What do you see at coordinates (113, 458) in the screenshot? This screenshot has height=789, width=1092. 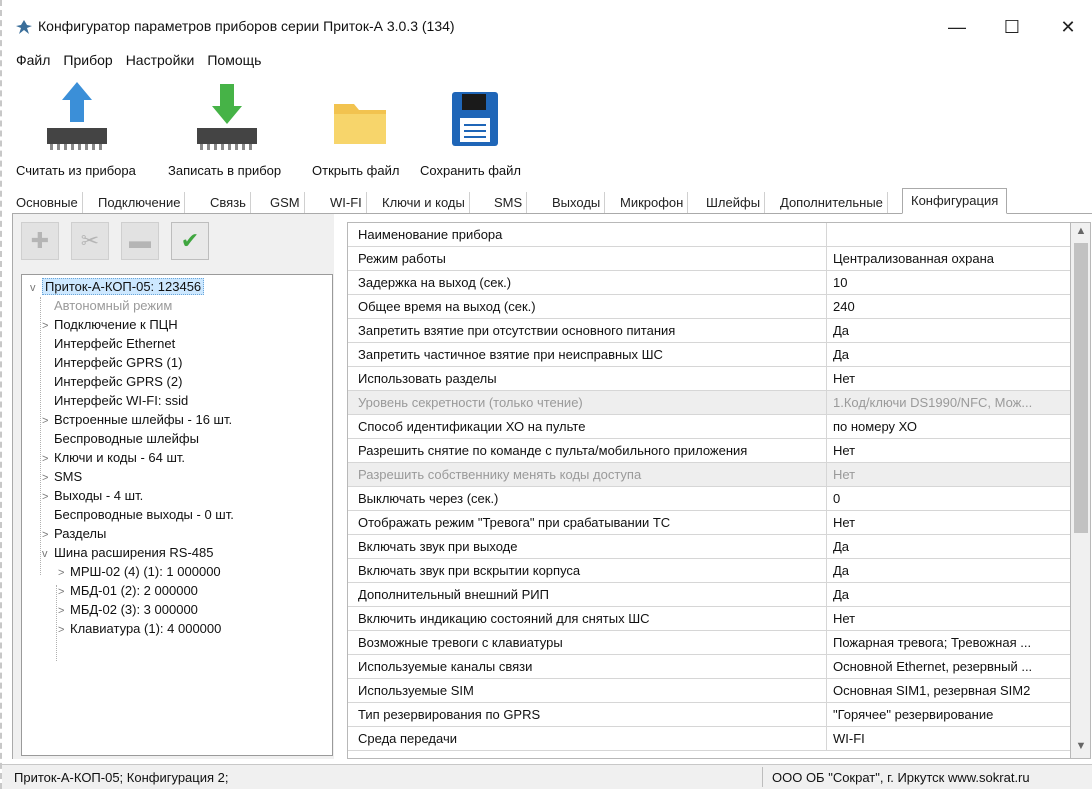 I see `tree-item-keys-codes: > Ключи и коды - 64 шт.` at bounding box center [113, 458].